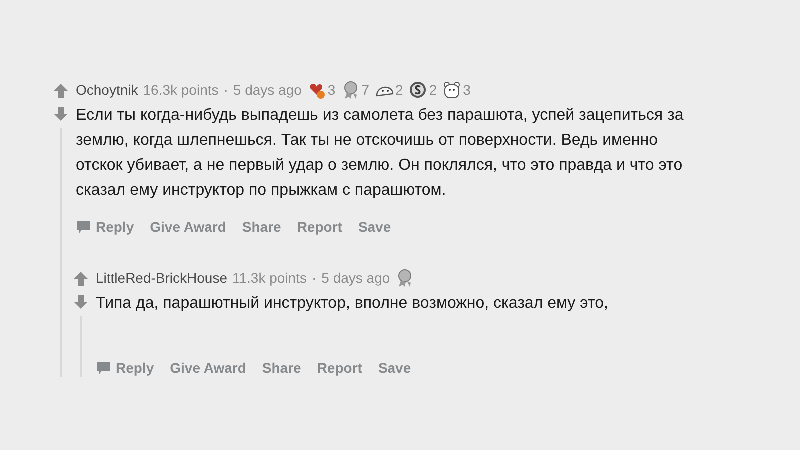 The image size is (800, 450). Describe the element at coordinates (162, 278) in the screenshot. I see `username: LittleRed-BrickHouse` at that location.